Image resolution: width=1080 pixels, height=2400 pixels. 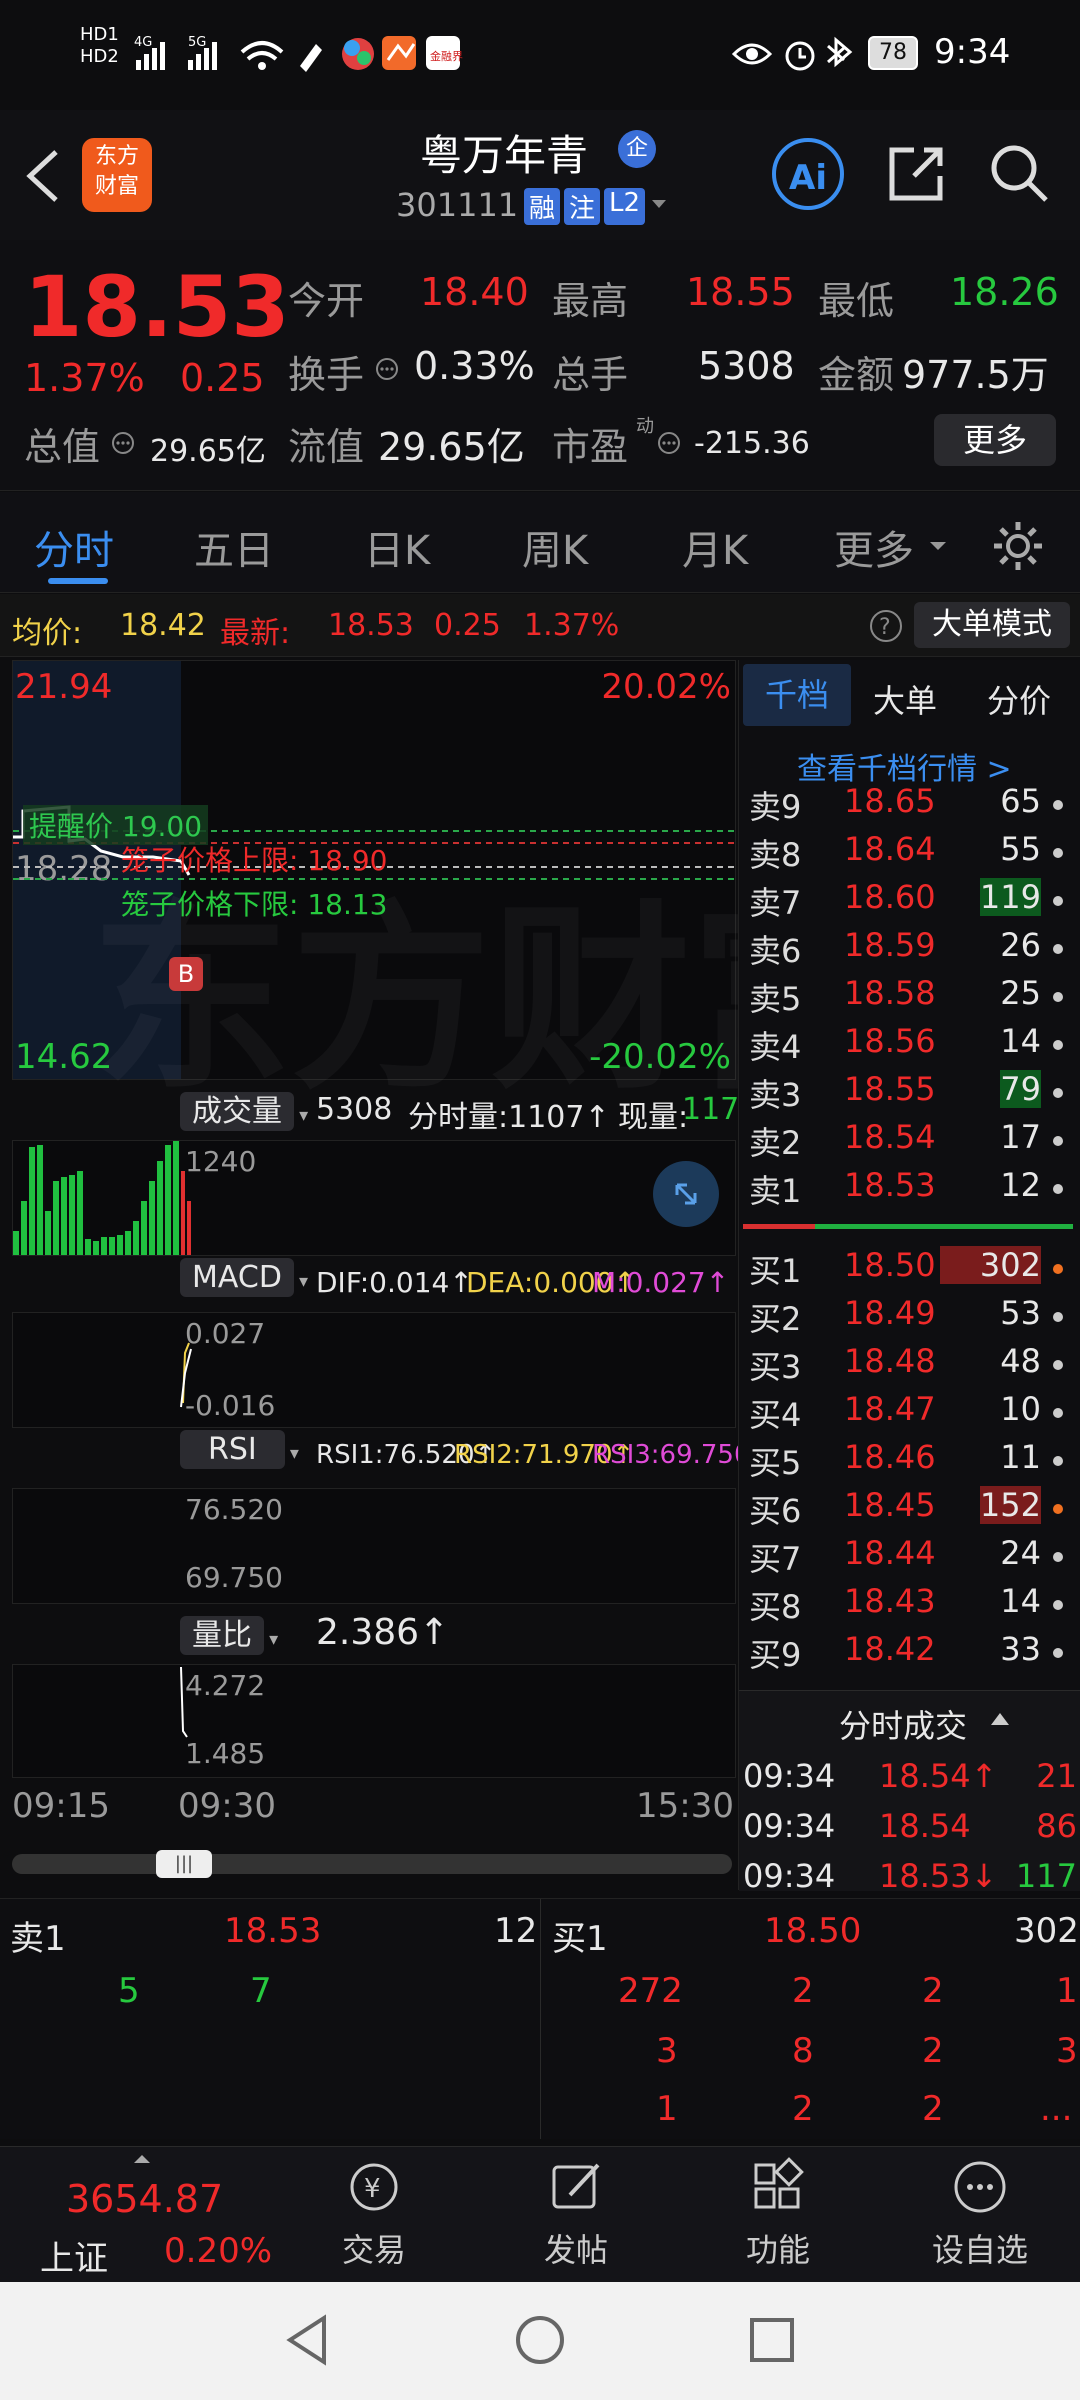 What do you see at coordinates (904, 1318) in the screenshot?
I see `buy-level-2: 买2 18.49 53` at bounding box center [904, 1318].